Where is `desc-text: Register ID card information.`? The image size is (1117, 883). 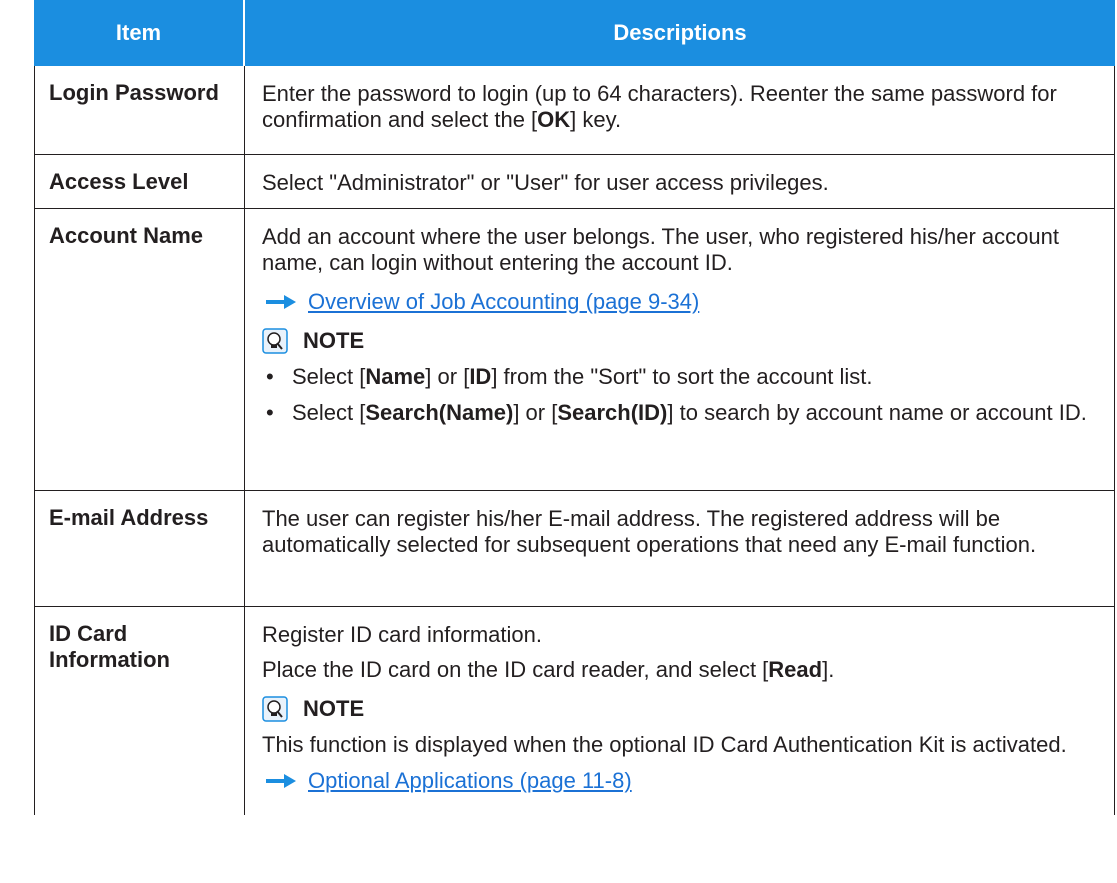 desc-text: Register ID card information. is located at coordinates (402, 634).